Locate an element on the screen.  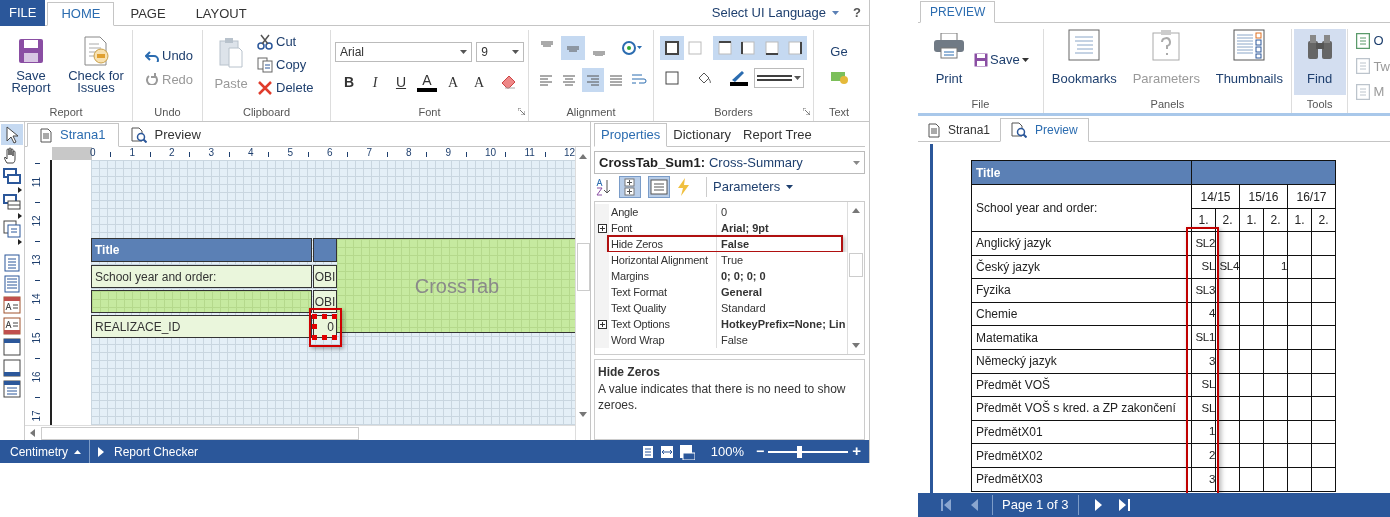
cross-band-icon is located at coordinates (12, 228).